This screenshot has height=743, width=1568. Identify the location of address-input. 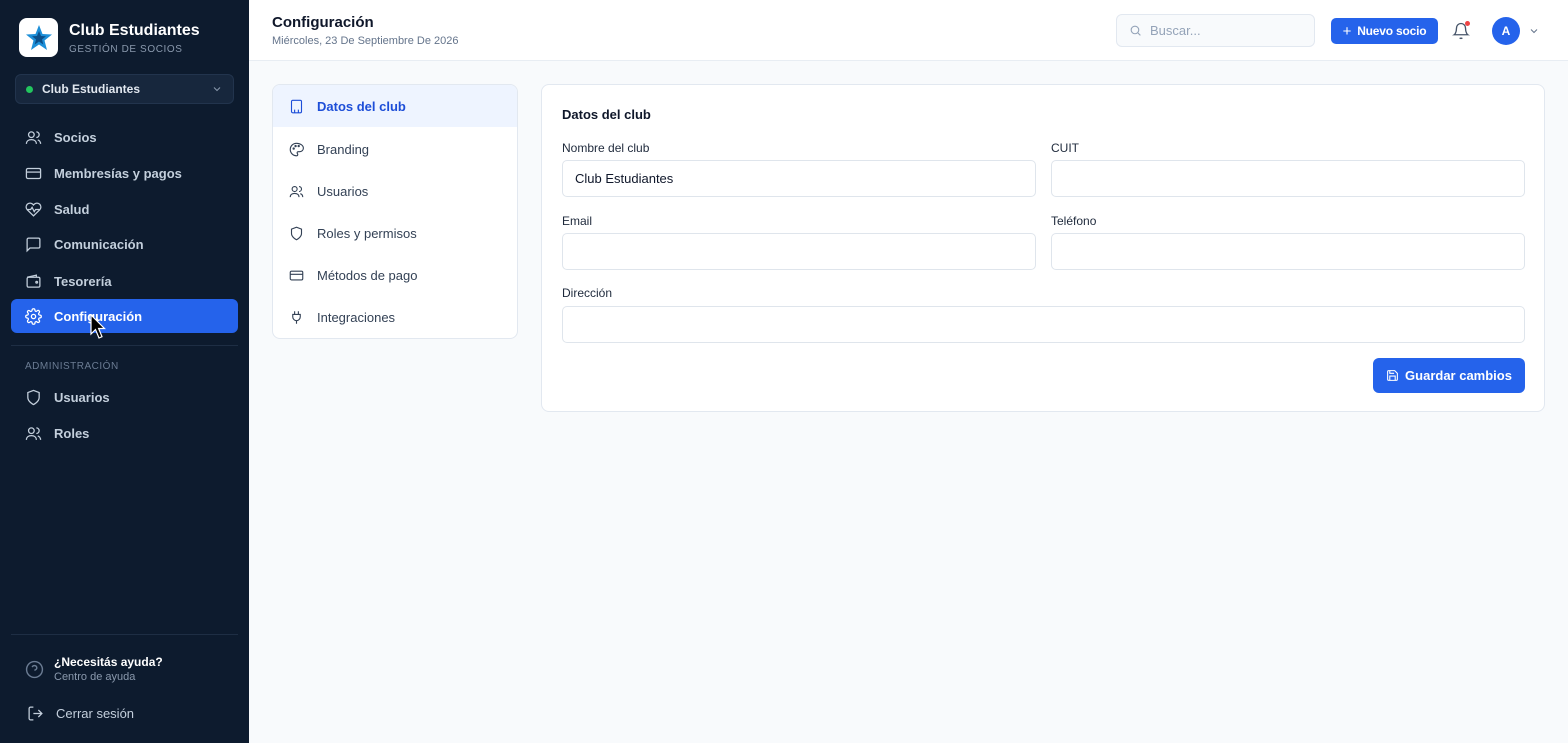
(1043, 324).